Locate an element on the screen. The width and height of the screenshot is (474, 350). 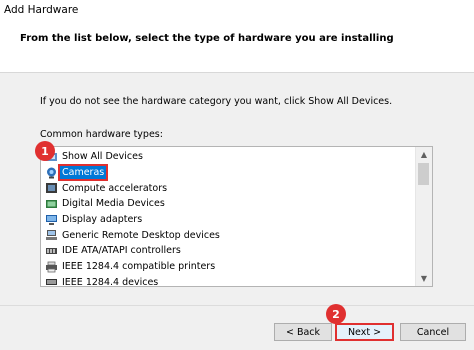
scroll-down-arrow-icon: ▼ is located at coordinates (424, 278).